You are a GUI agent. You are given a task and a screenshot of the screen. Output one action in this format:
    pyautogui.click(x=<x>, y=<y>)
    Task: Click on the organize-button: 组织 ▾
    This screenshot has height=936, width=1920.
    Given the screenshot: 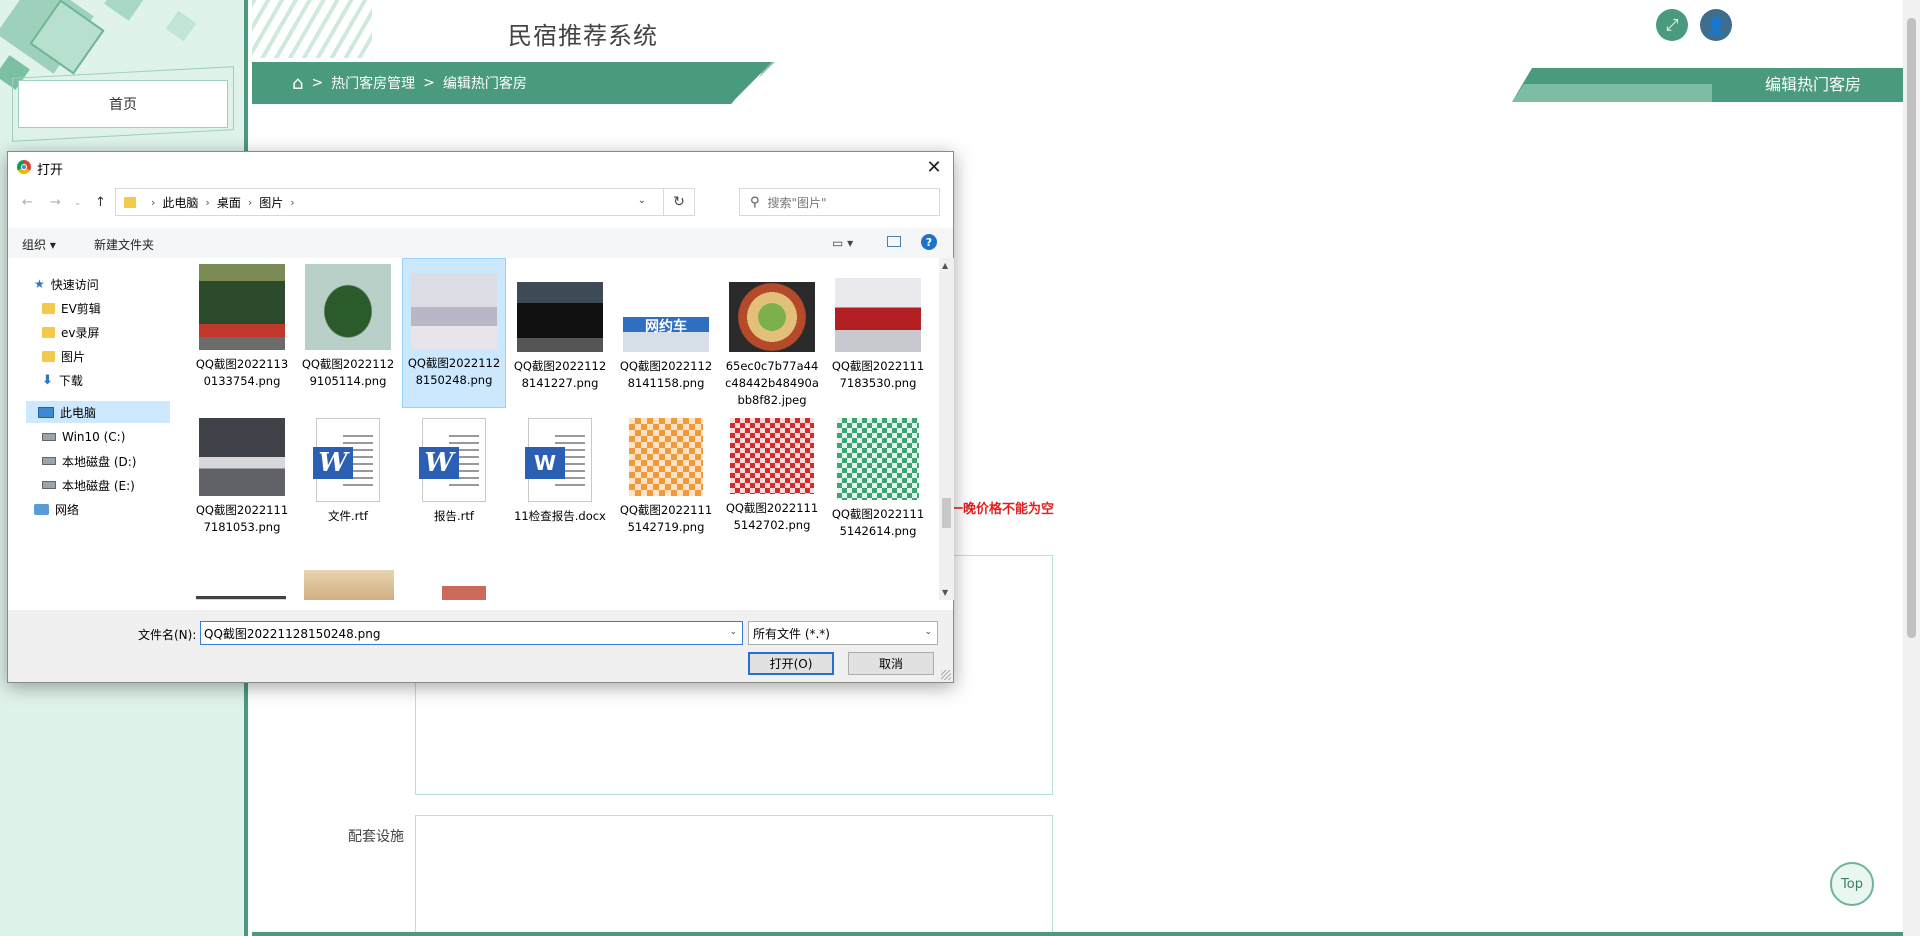 What is the action you would take?
    pyautogui.click(x=39, y=244)
    